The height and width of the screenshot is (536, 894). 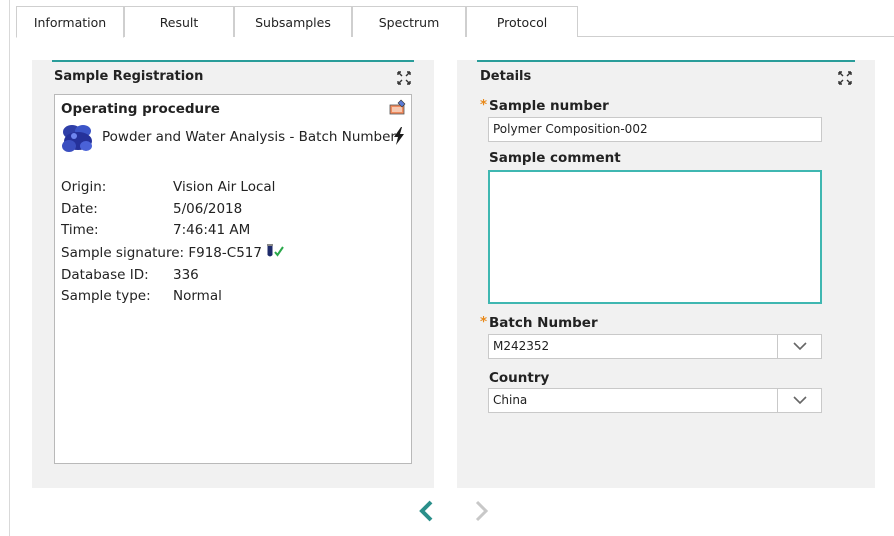 I want to click on country-select: China, so click(x=655, y=400).